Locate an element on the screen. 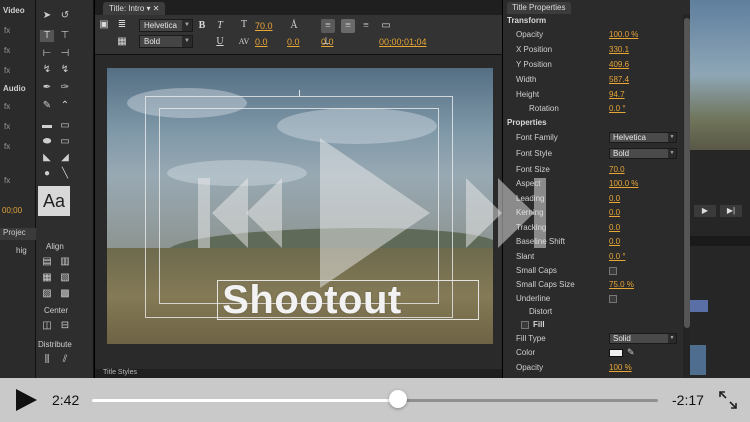 Image resolution: width=750 pixels, height=422 pixels. align-left-icon: ▤ is located at coordinates (47, 262).